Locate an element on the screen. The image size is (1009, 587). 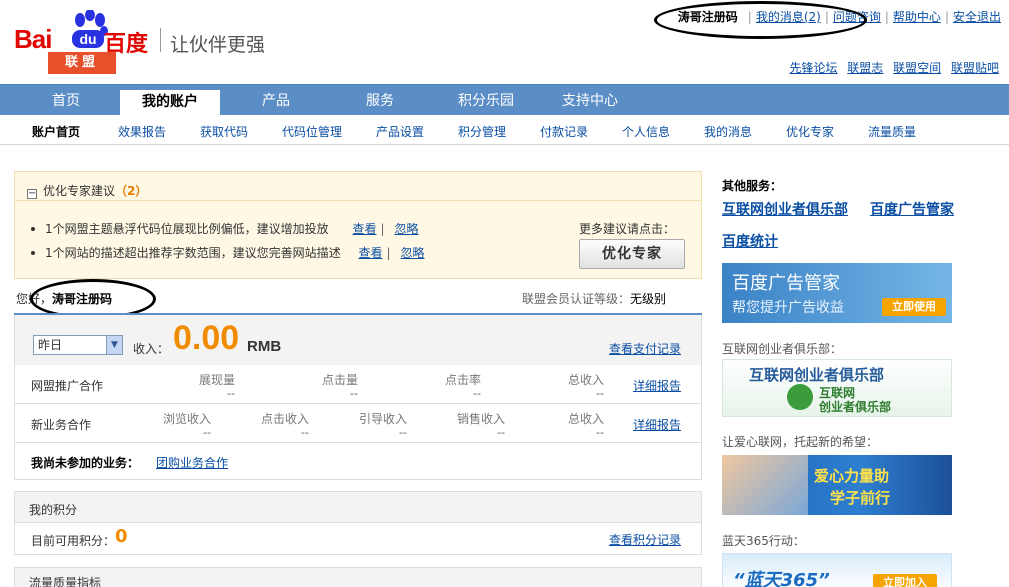
more-advice-text: 更多建议请点击： is located at coordinates (626, 229).